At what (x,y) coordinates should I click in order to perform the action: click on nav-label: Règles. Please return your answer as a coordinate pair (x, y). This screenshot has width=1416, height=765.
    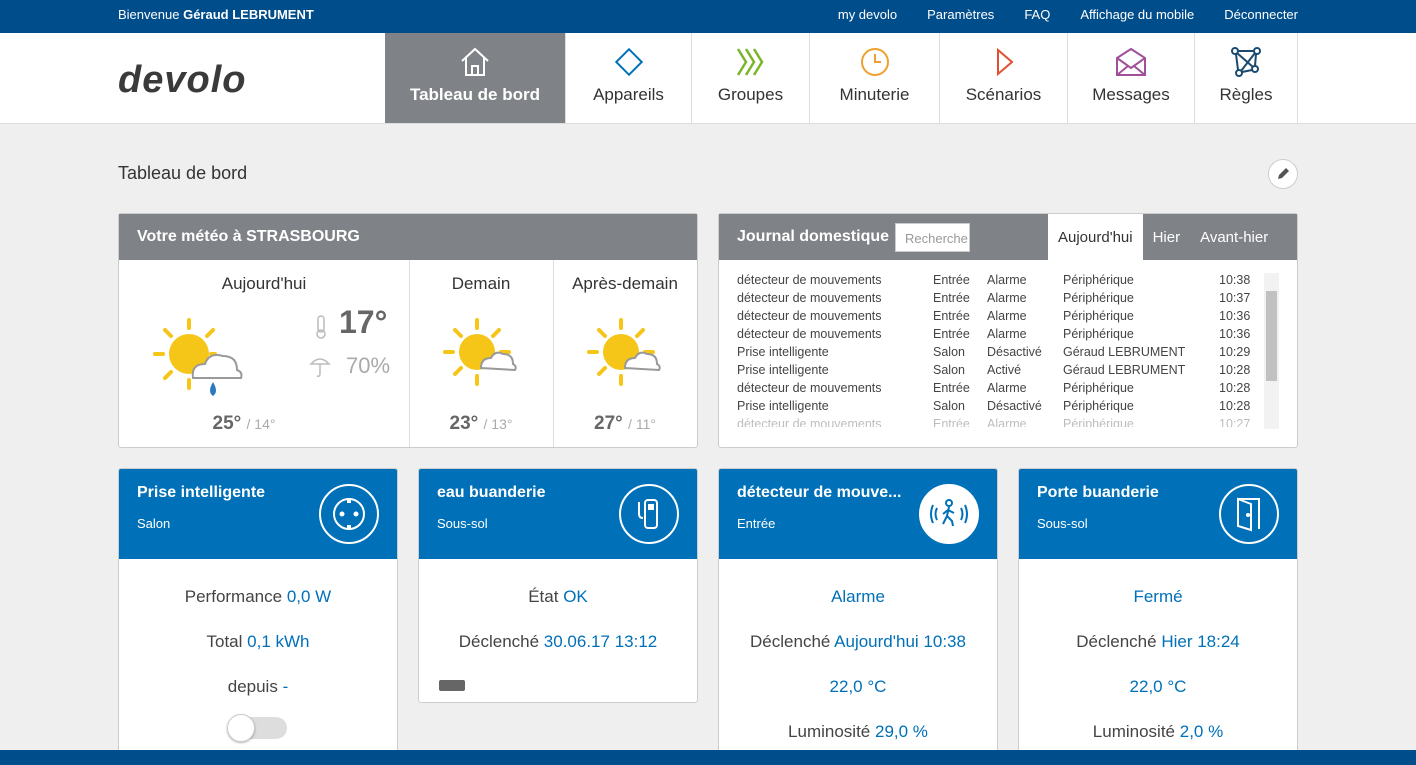
    Looking at the image, I should click on (1246, 94).